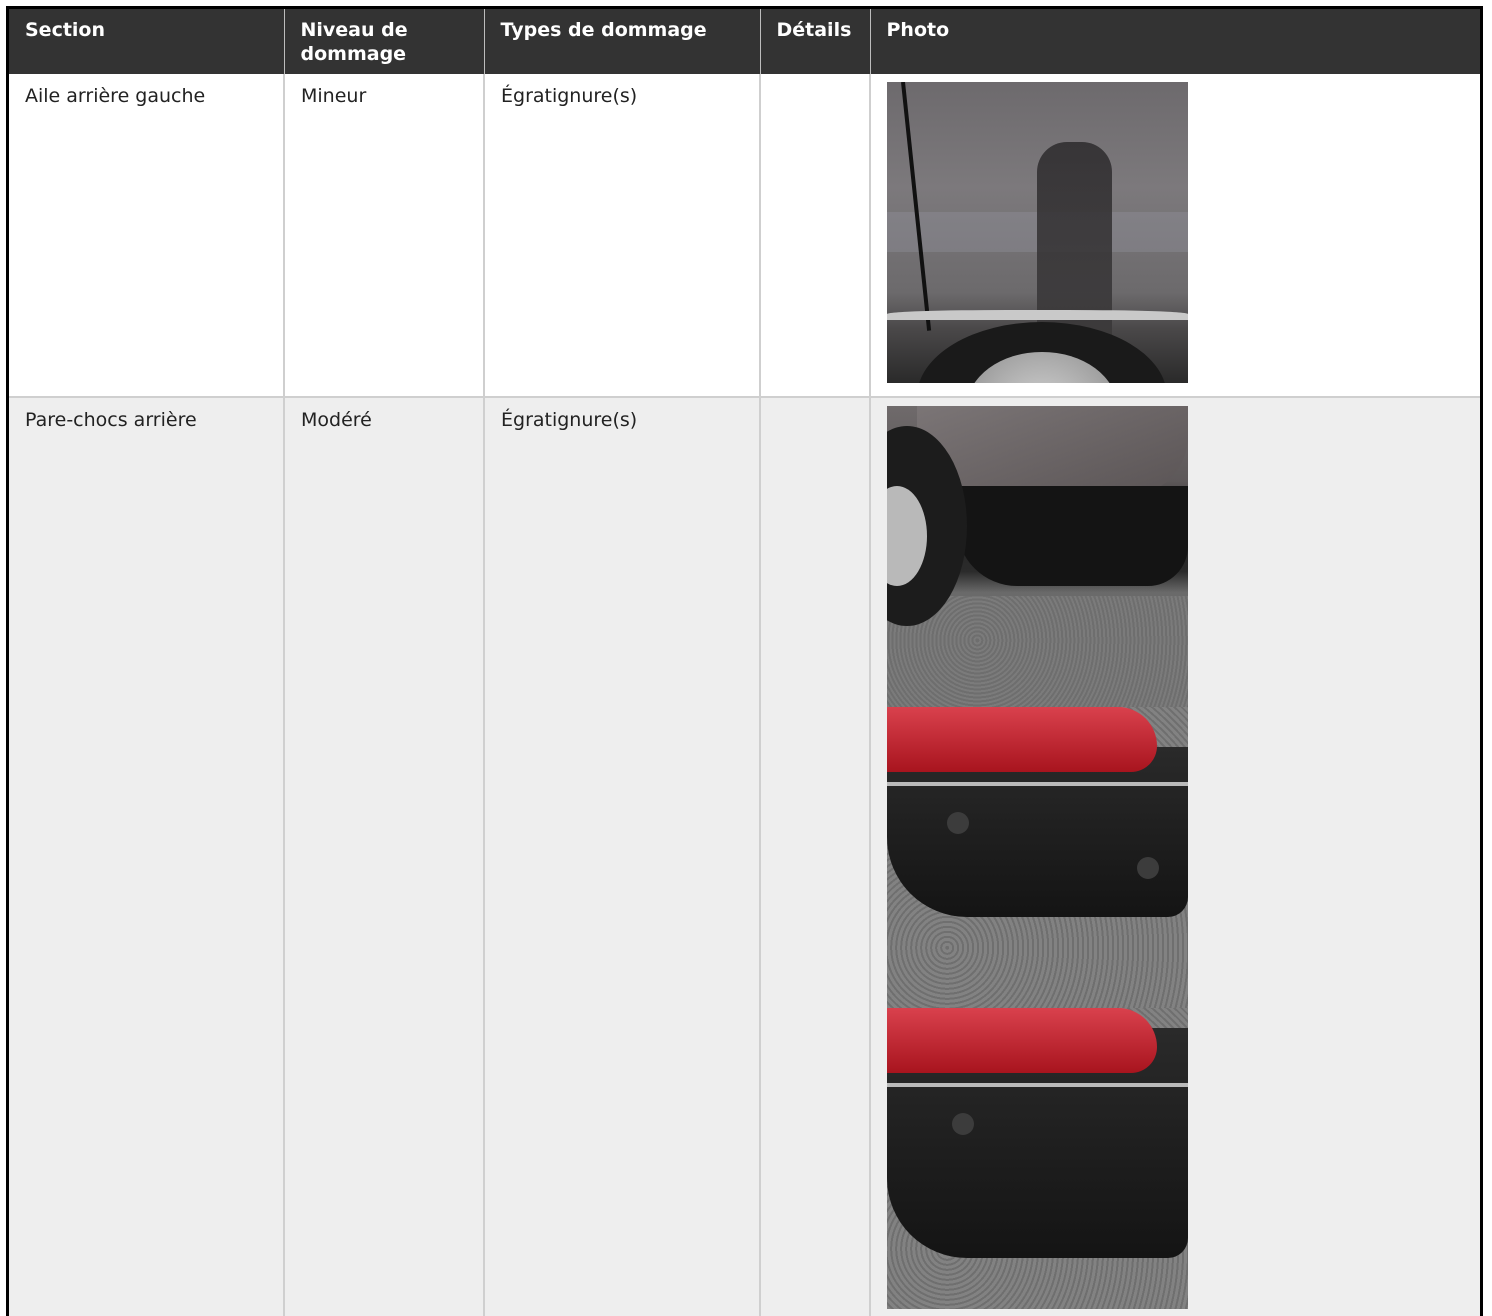 Image resolution: width=1492 pixels, height=1316 pixels. Describe the element at coordinates (146, 236) in the screenshot. I see `cell-section: Aile arrière gauche` at that location.